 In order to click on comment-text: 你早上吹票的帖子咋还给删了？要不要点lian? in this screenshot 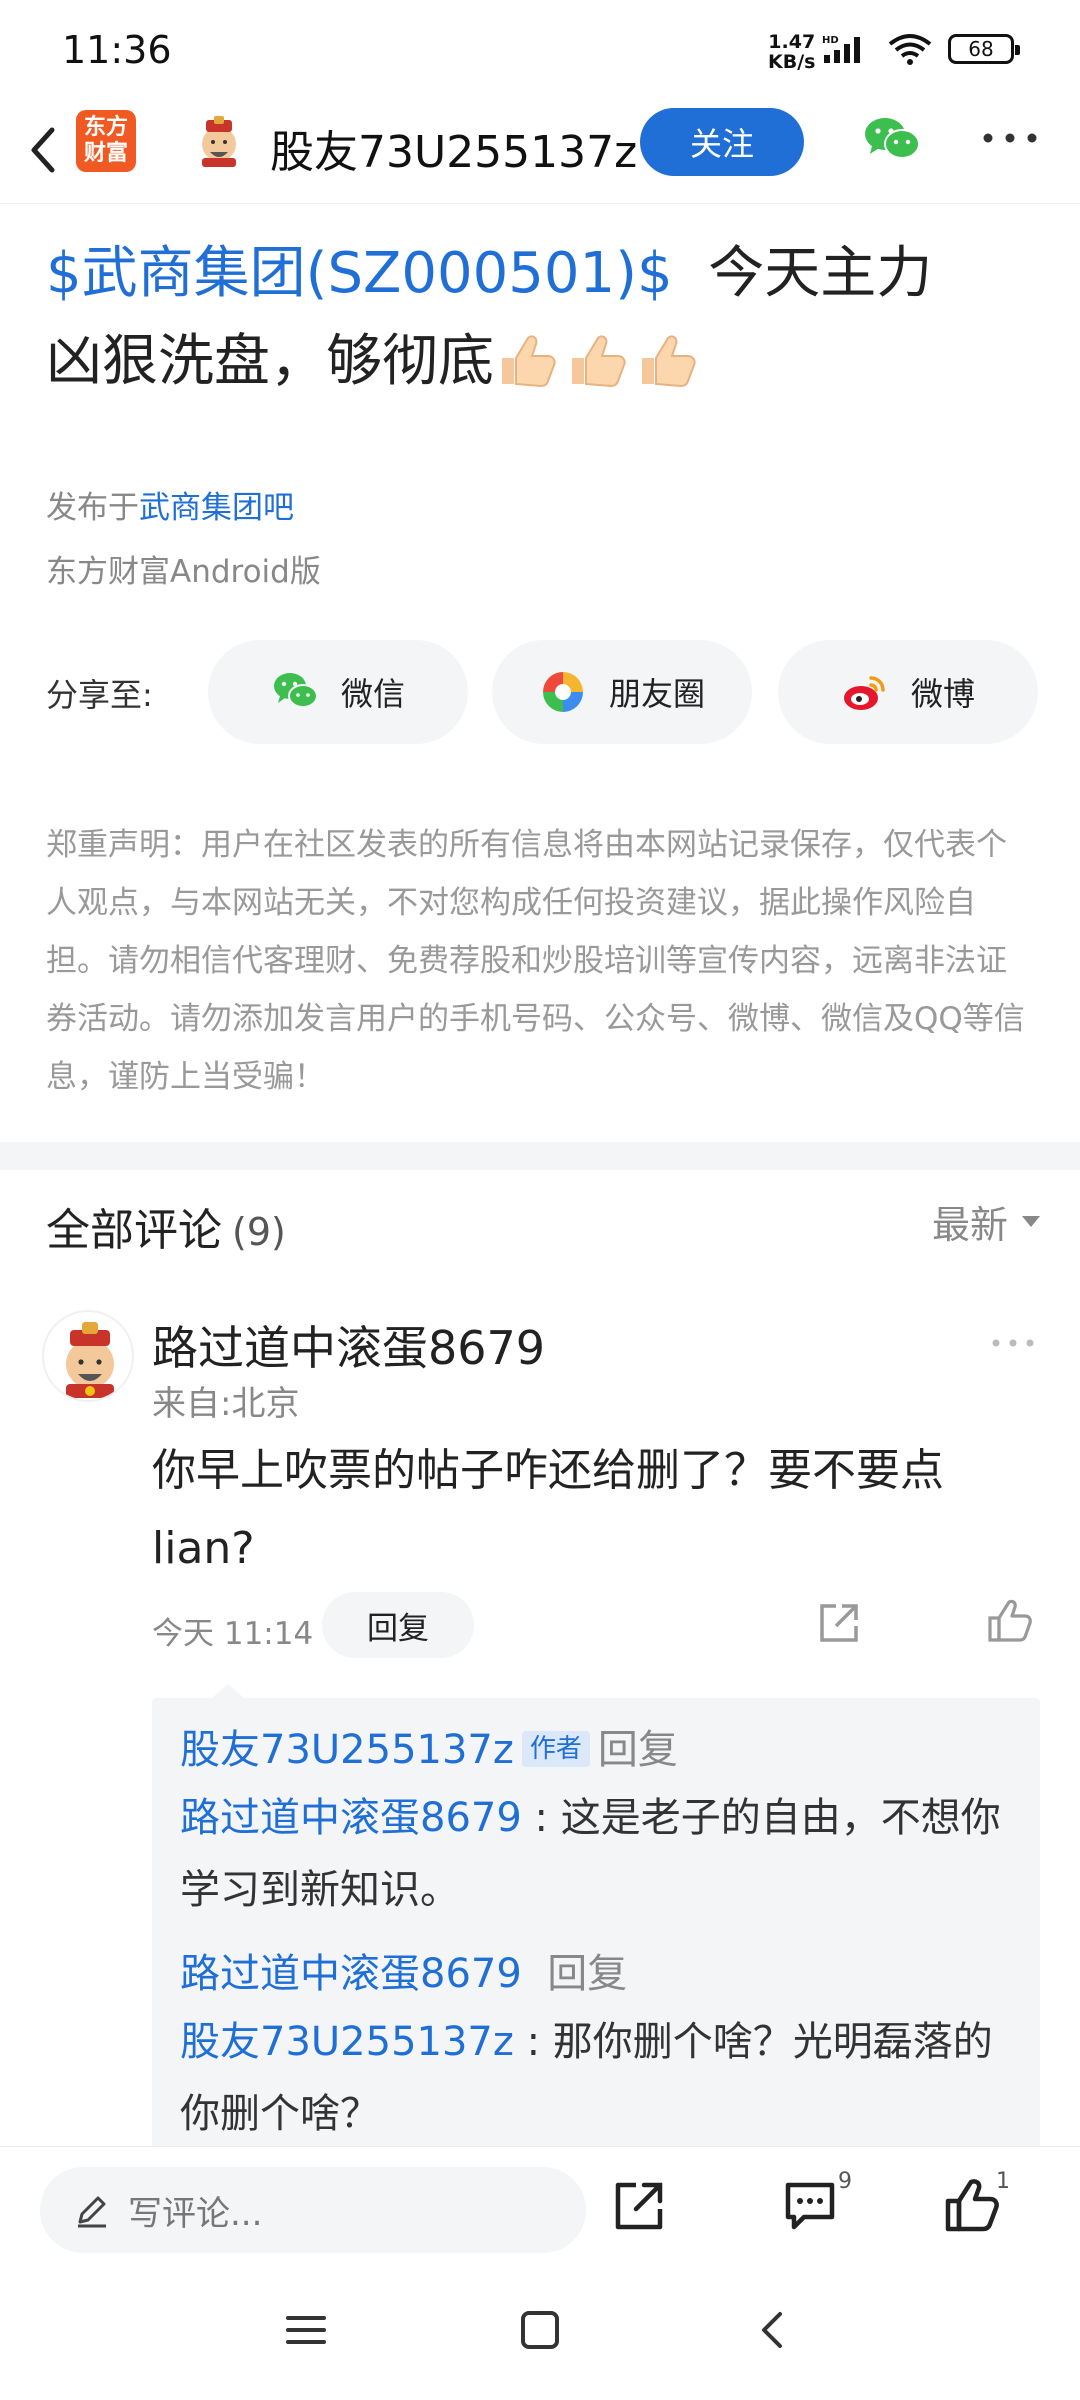, I will do `click(548, 1509)`.